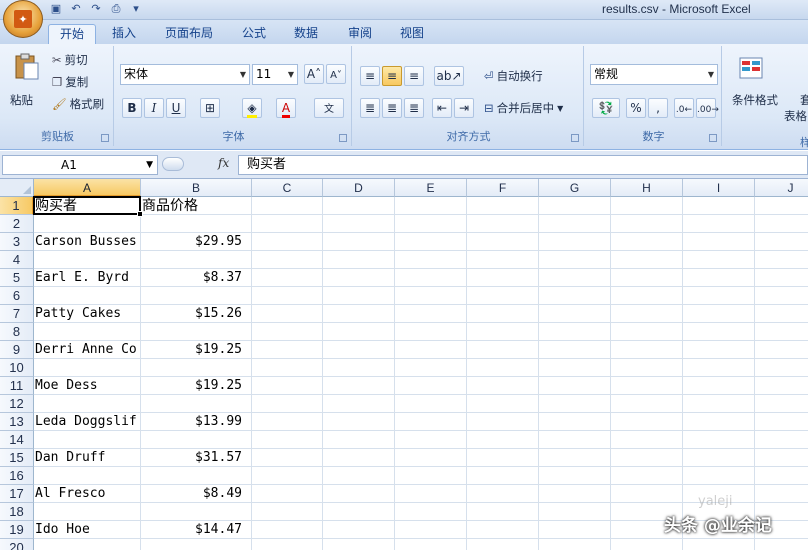  I want to click on font-color-button: A, so click(286, 108).